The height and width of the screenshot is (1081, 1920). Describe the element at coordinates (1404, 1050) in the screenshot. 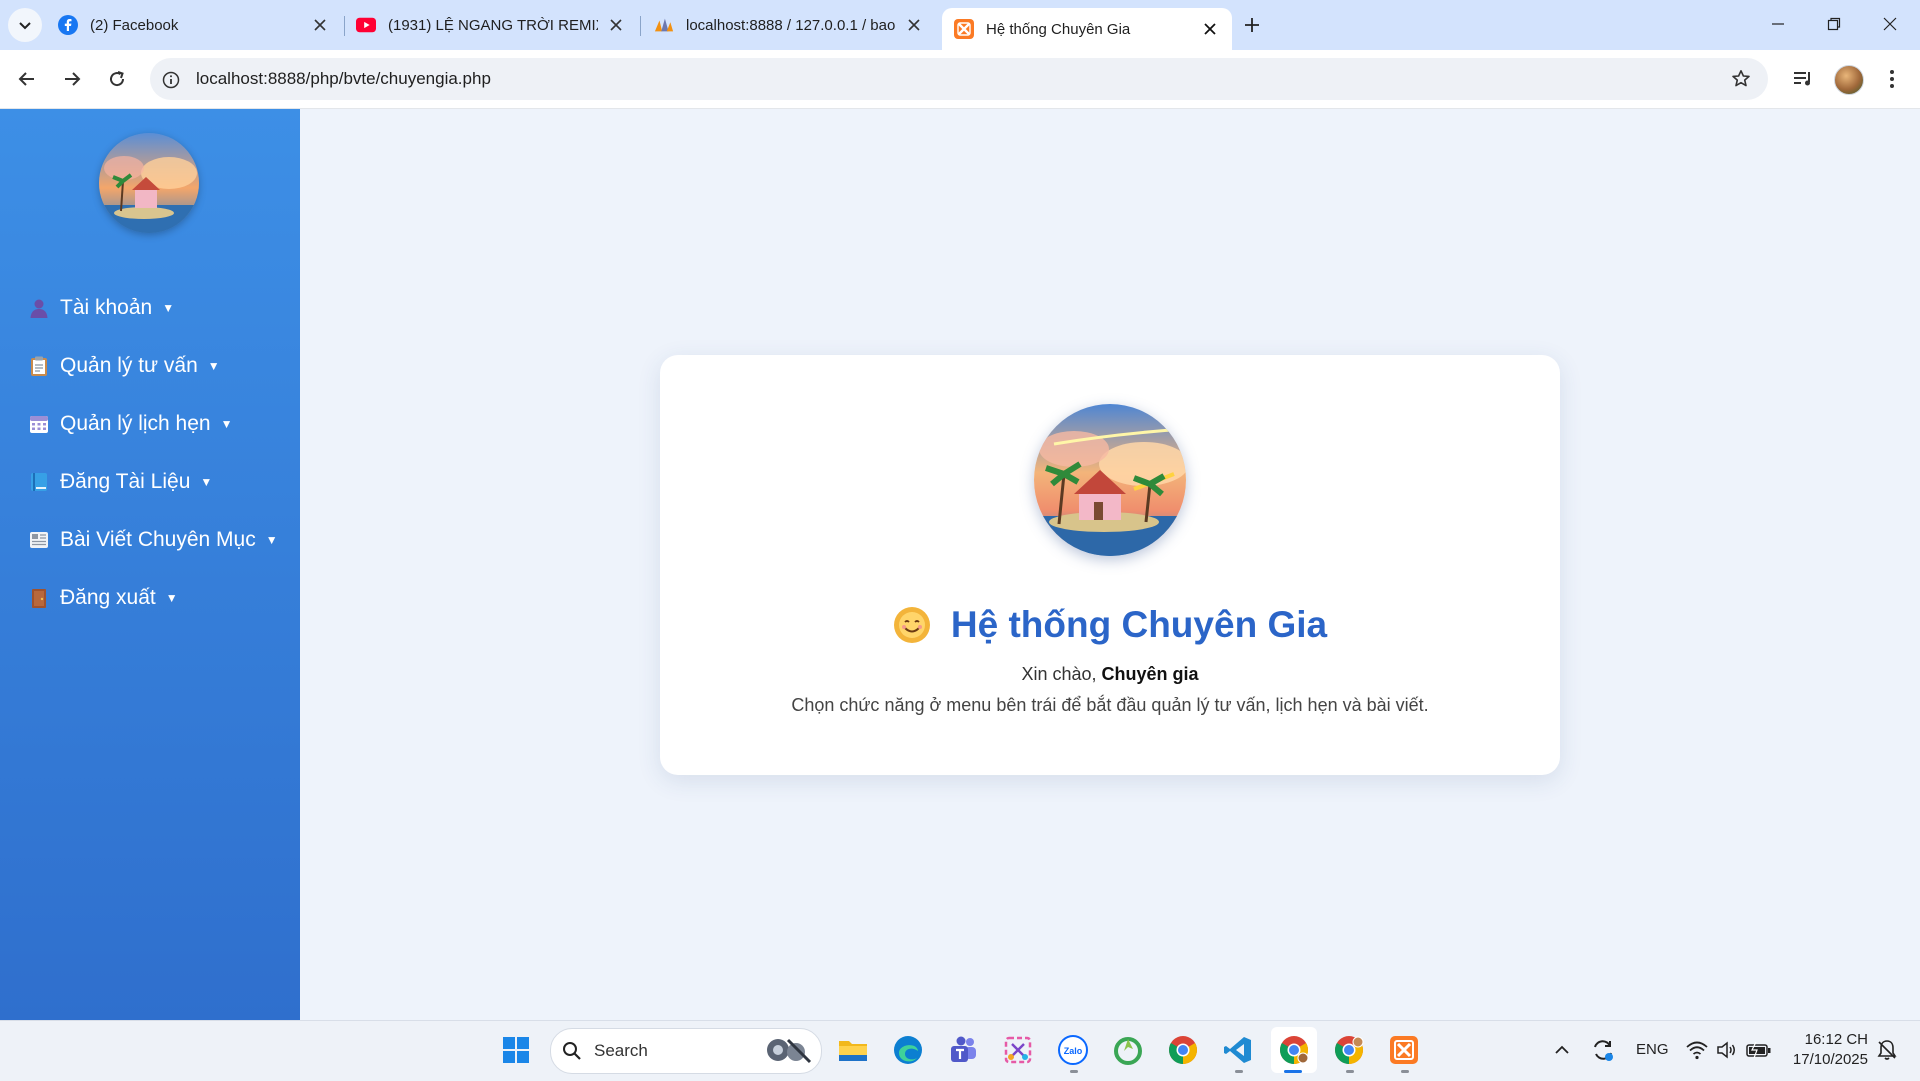

I see `xampp-taskbar-icon` at that location.